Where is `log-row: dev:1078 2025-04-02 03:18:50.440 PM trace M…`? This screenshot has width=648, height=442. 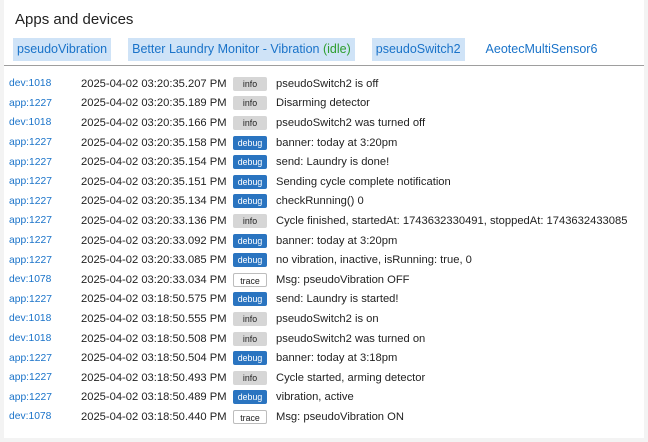
log-row: dev:1078 2025-04-02 03:18:50.440 PM trace M… is located at coordinates (324, 417).